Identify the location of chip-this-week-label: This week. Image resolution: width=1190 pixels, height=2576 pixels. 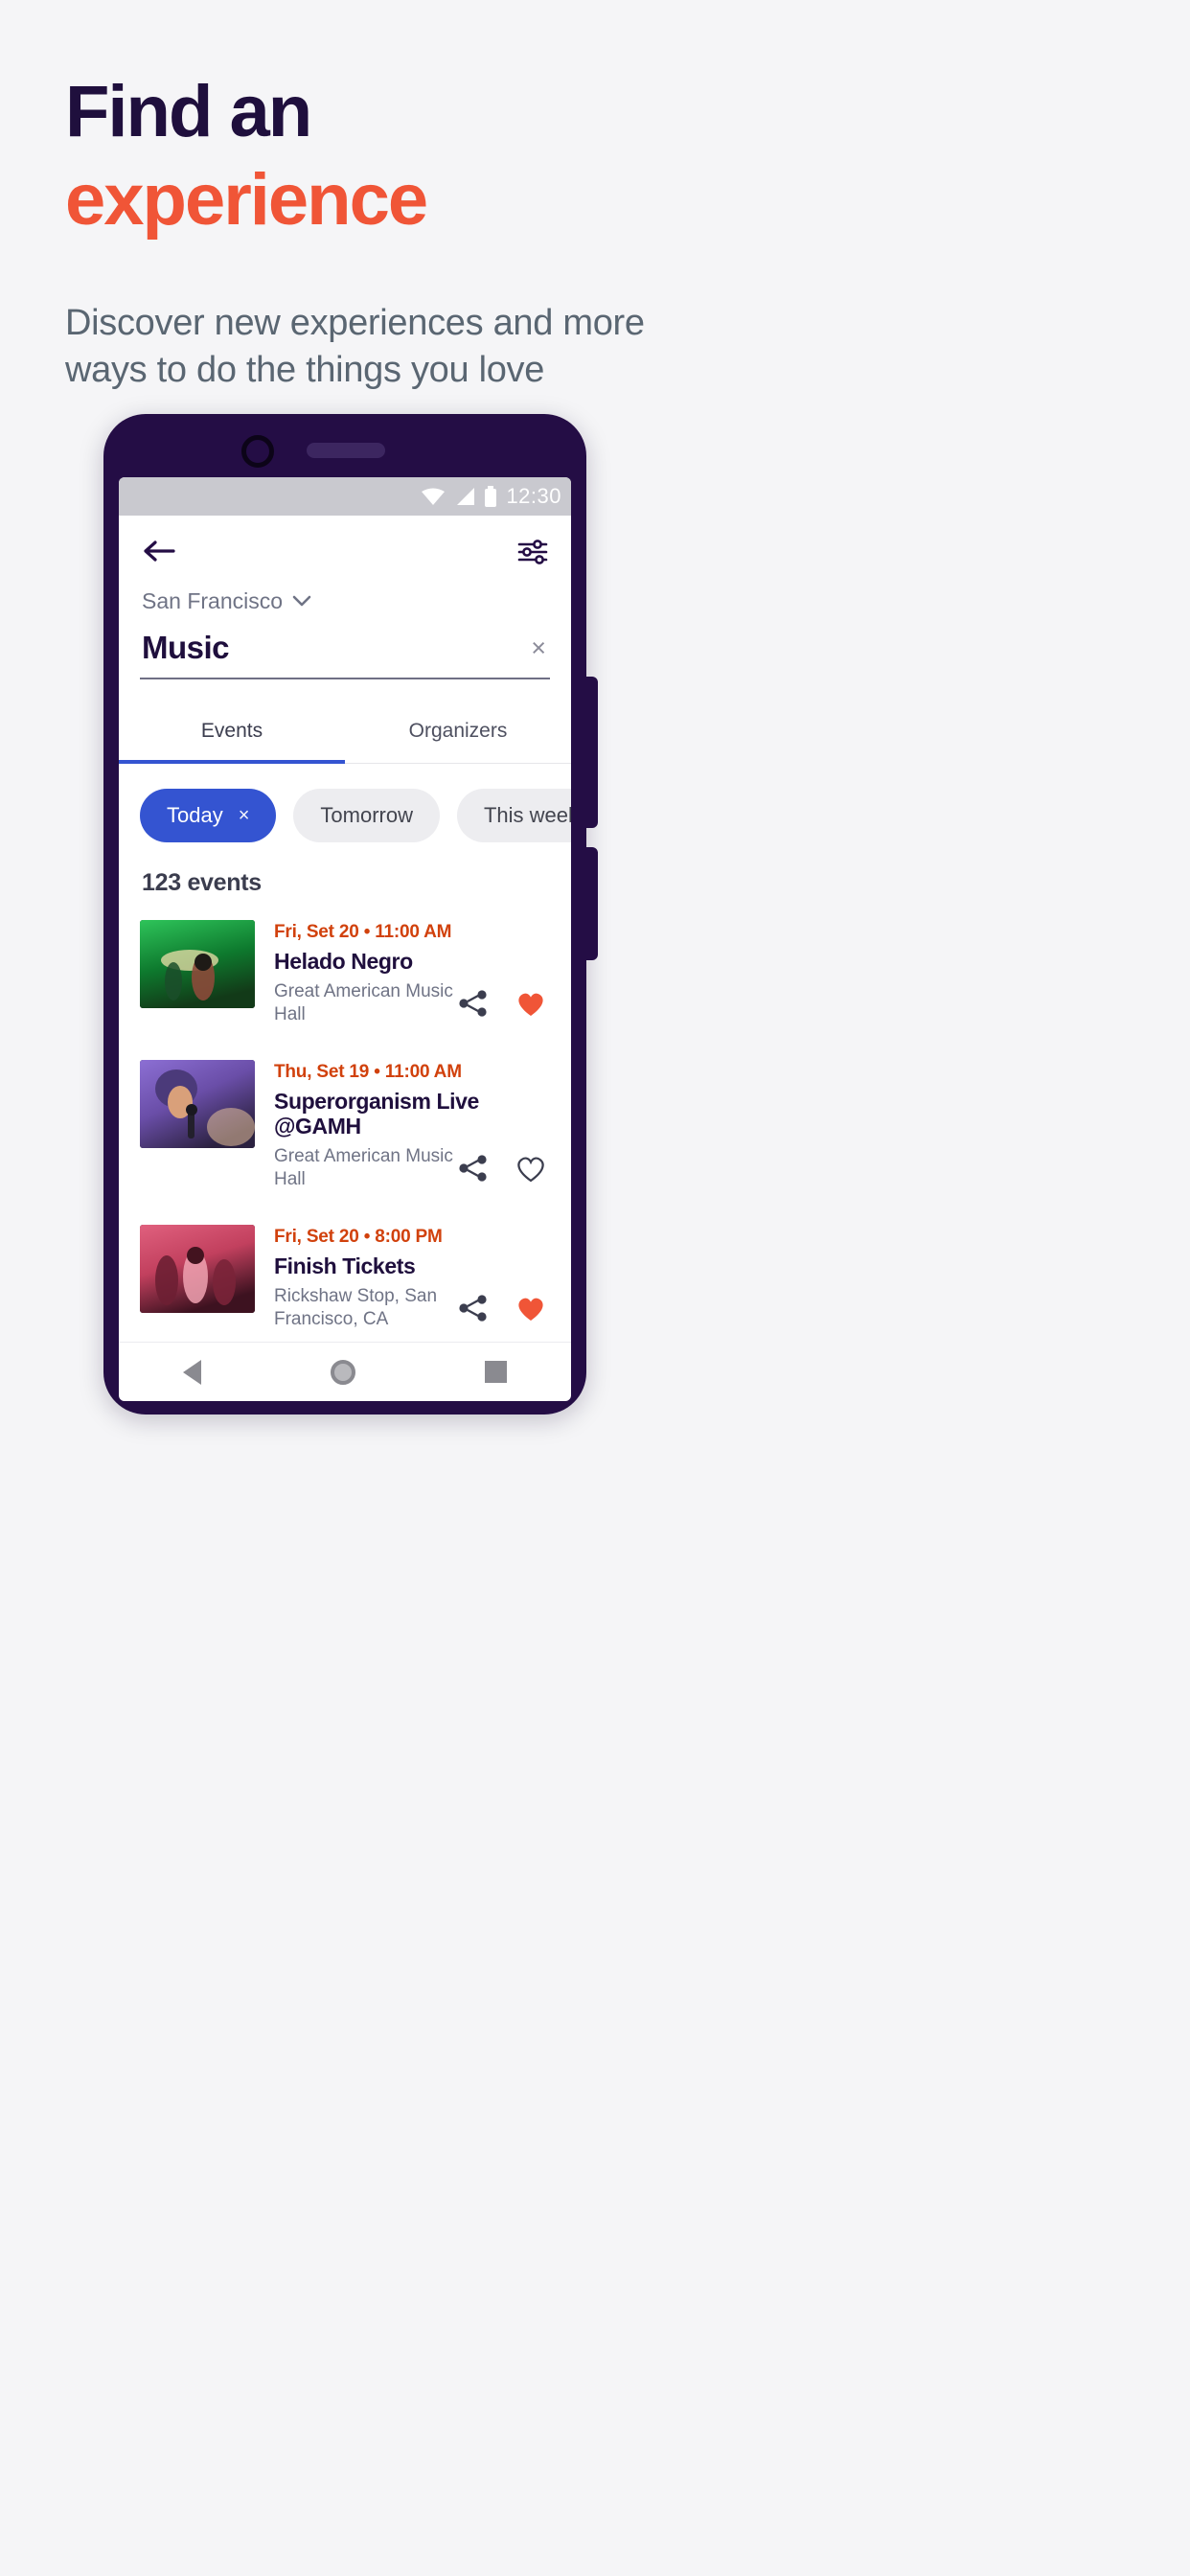
(527, 815).